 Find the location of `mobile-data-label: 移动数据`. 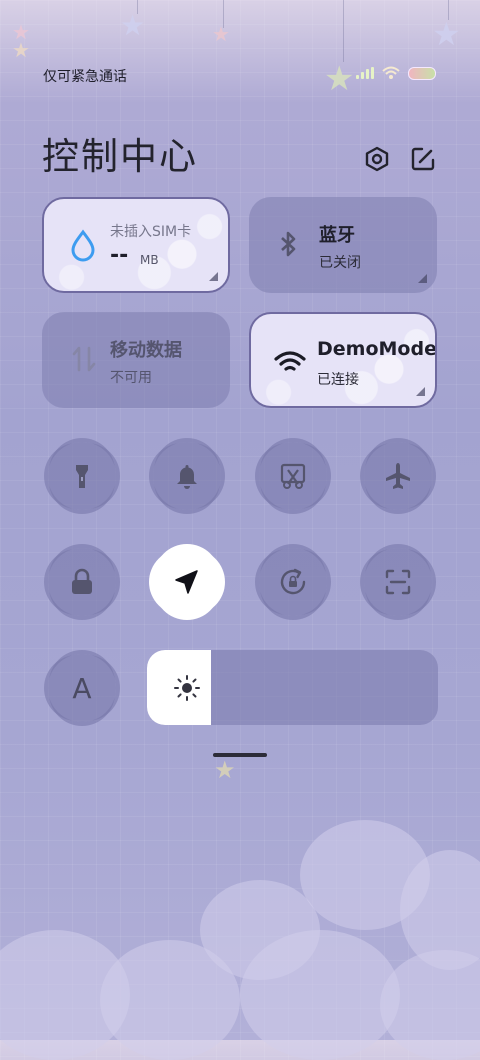

mobile-data-label: 移动数据 is located at coordinates (146, 350).